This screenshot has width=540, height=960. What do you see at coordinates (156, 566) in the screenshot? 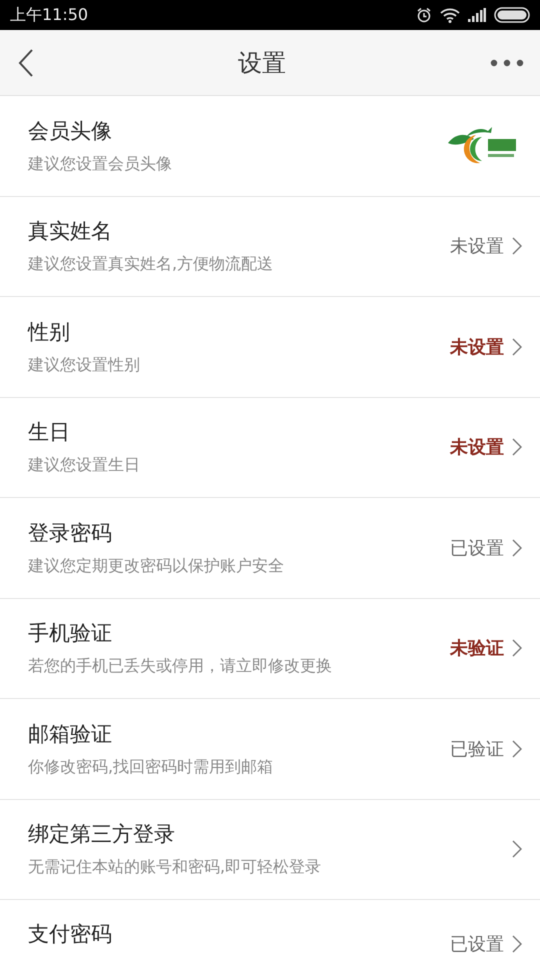
I see `row-subtitle: 建议您定期更改密码以保护账户安全` at bounding box center [156, 566].